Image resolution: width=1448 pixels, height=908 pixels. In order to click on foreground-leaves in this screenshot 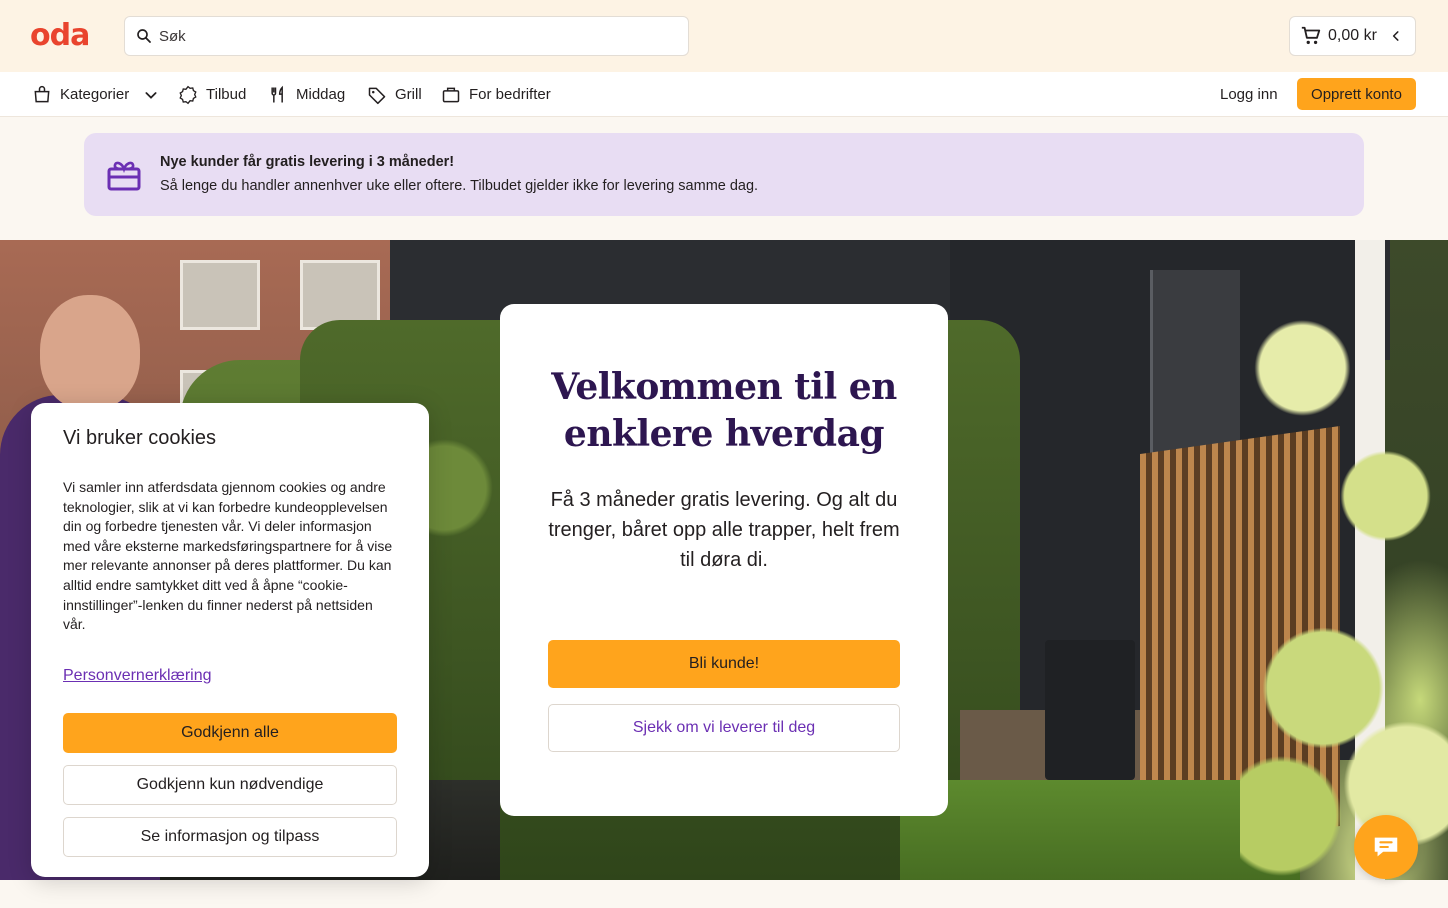, I will do `click(1344, 560)`.